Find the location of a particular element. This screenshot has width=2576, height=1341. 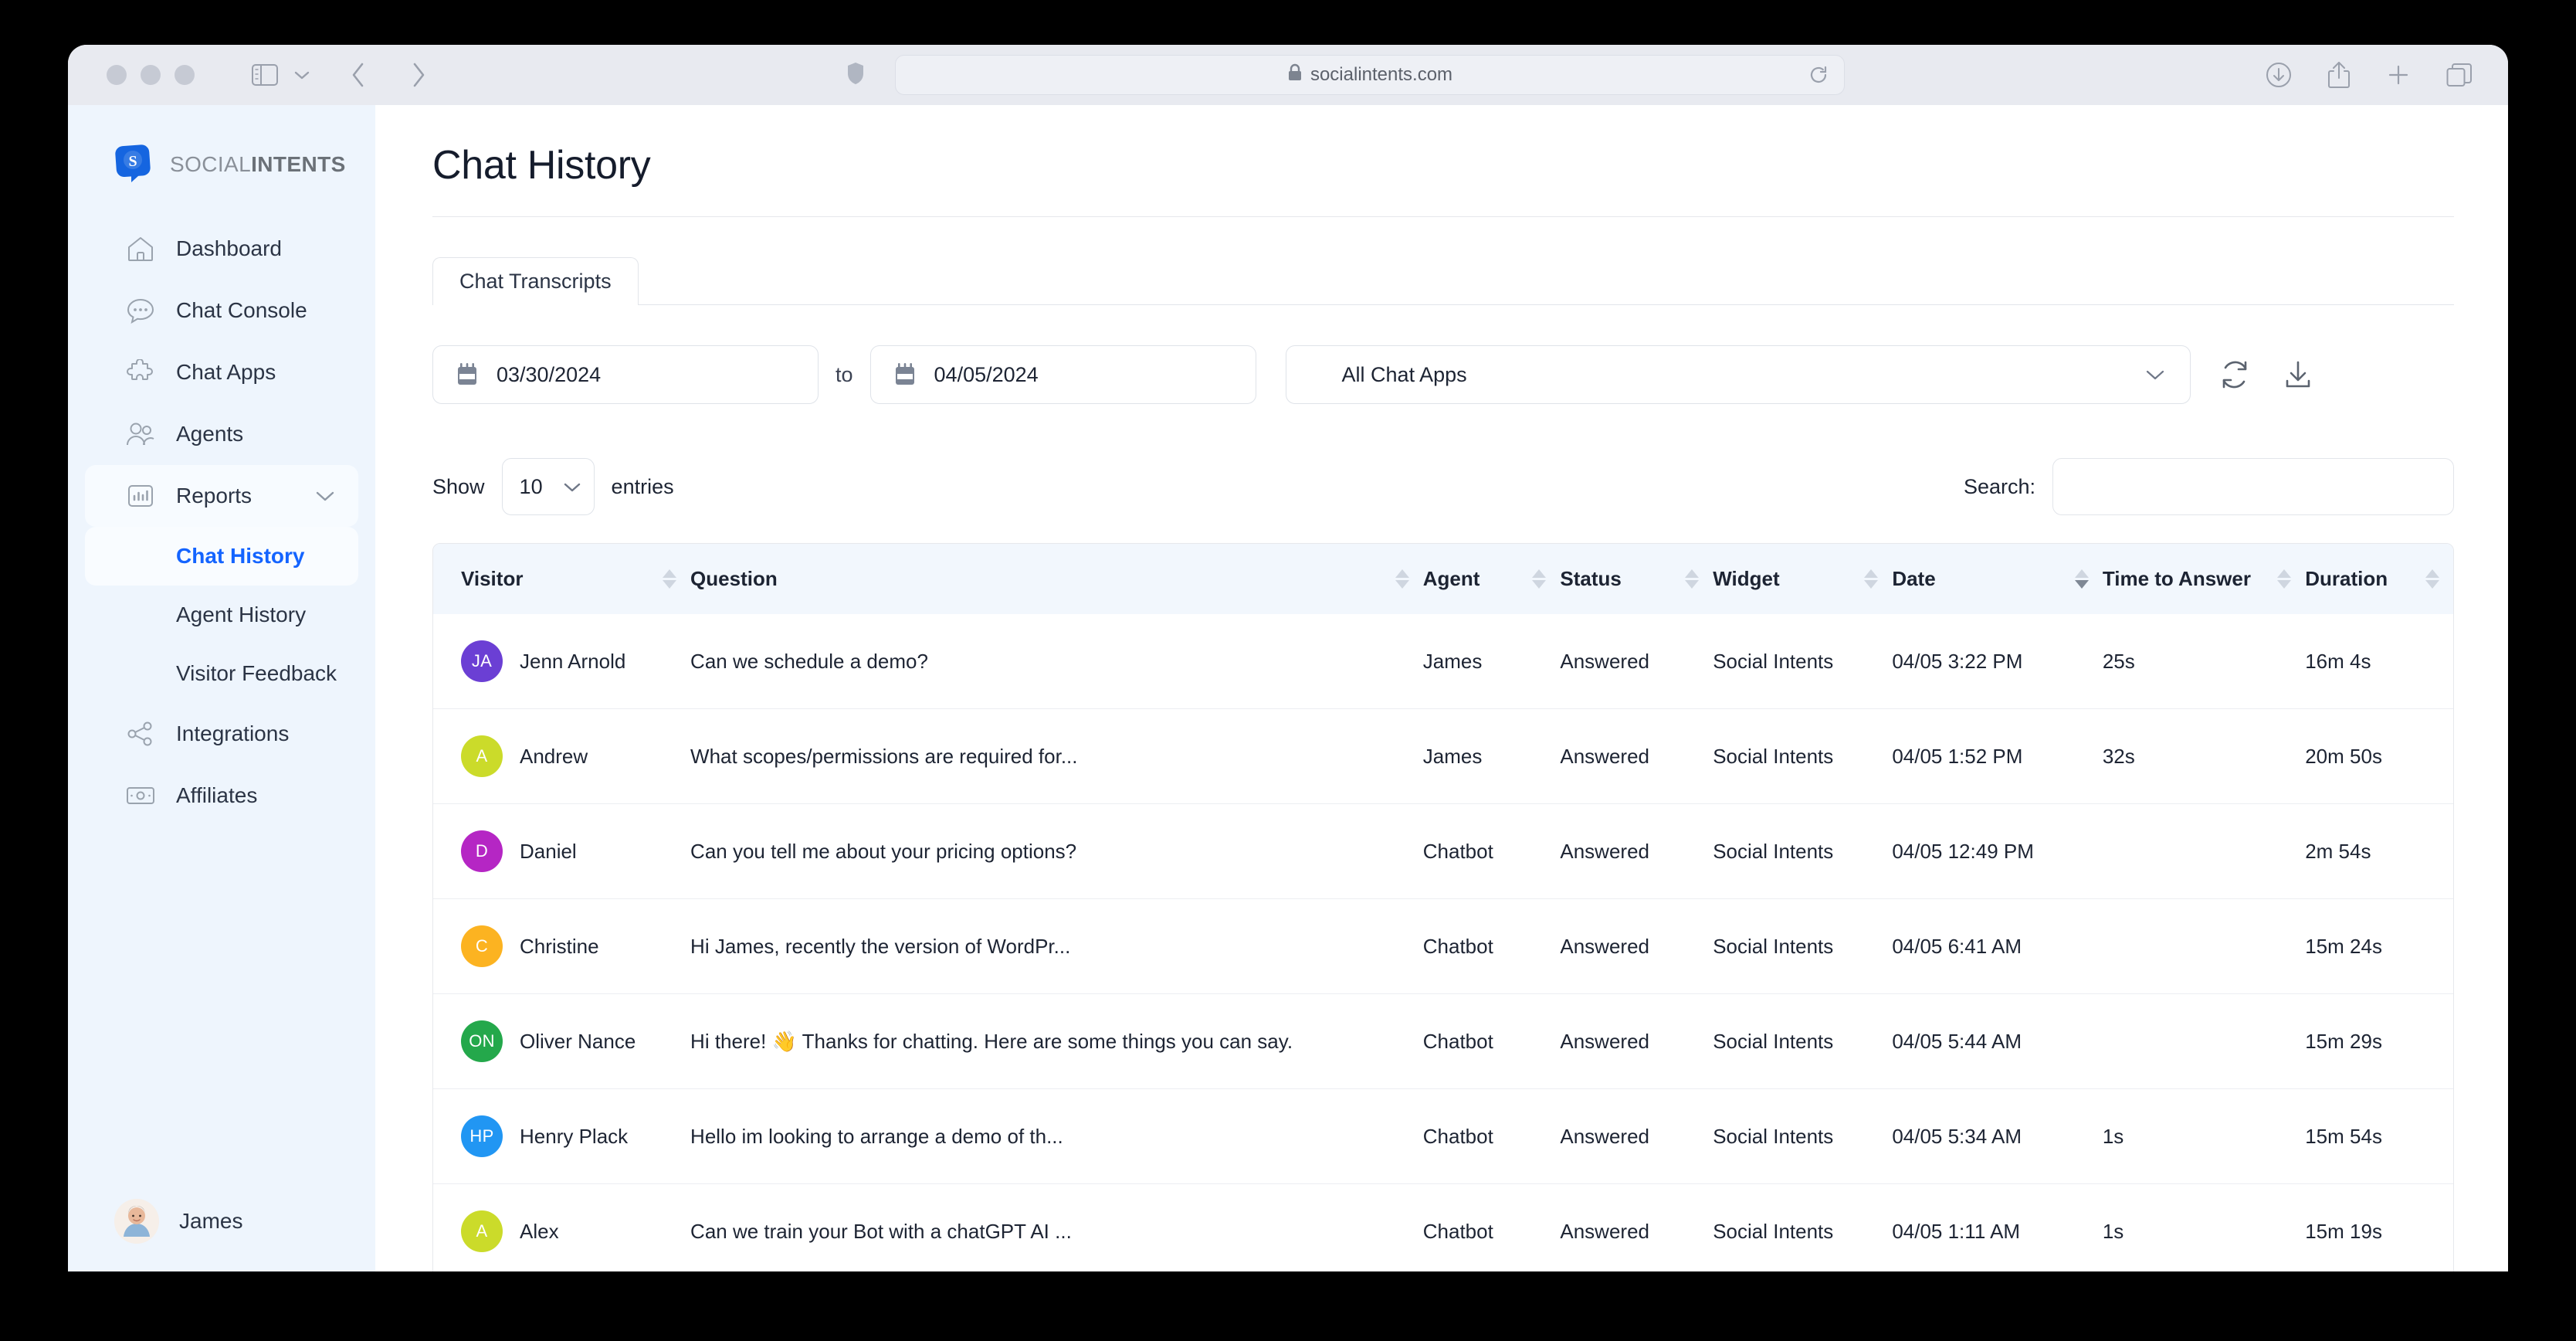

tab-chat-transcripts: Chat Transcripts is located at coordinates (535, 281).